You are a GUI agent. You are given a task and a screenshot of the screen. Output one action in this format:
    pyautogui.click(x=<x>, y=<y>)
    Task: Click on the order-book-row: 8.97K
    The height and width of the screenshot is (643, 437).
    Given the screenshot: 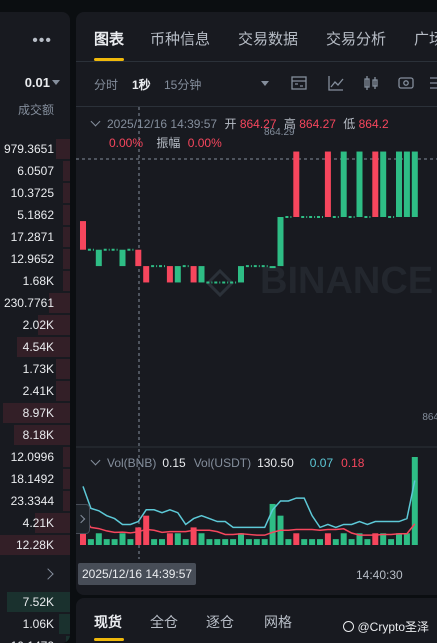 What is the action you would take?
    pyautogui.click(x=35, y=413)
    